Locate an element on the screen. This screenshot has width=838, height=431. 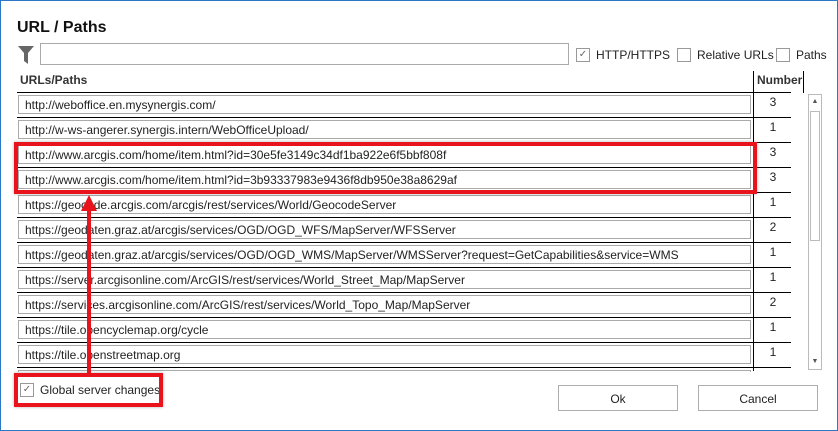
table-row: https://tile.opencyclemap.org/cycle 1 is located at coordinates (404, 329).